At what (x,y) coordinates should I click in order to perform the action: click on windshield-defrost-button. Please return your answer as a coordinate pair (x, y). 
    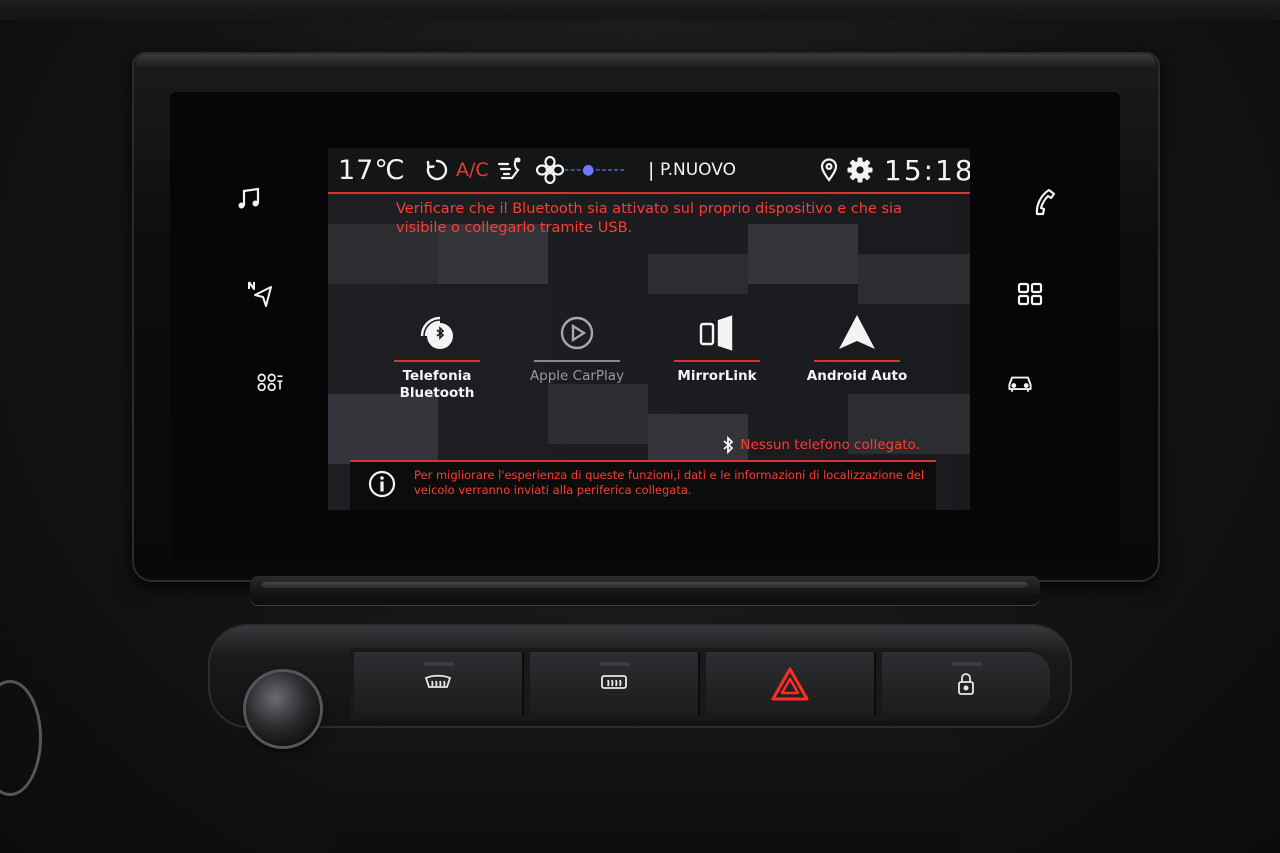
    Looking at the image, I should click on (439, 684).